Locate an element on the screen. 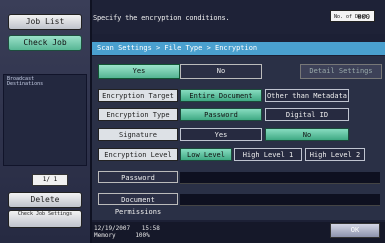 The width and height of the screenshot is (385, 243). dest-count-badge: No. of Dest. 000 is located at coordinates (352, 16).